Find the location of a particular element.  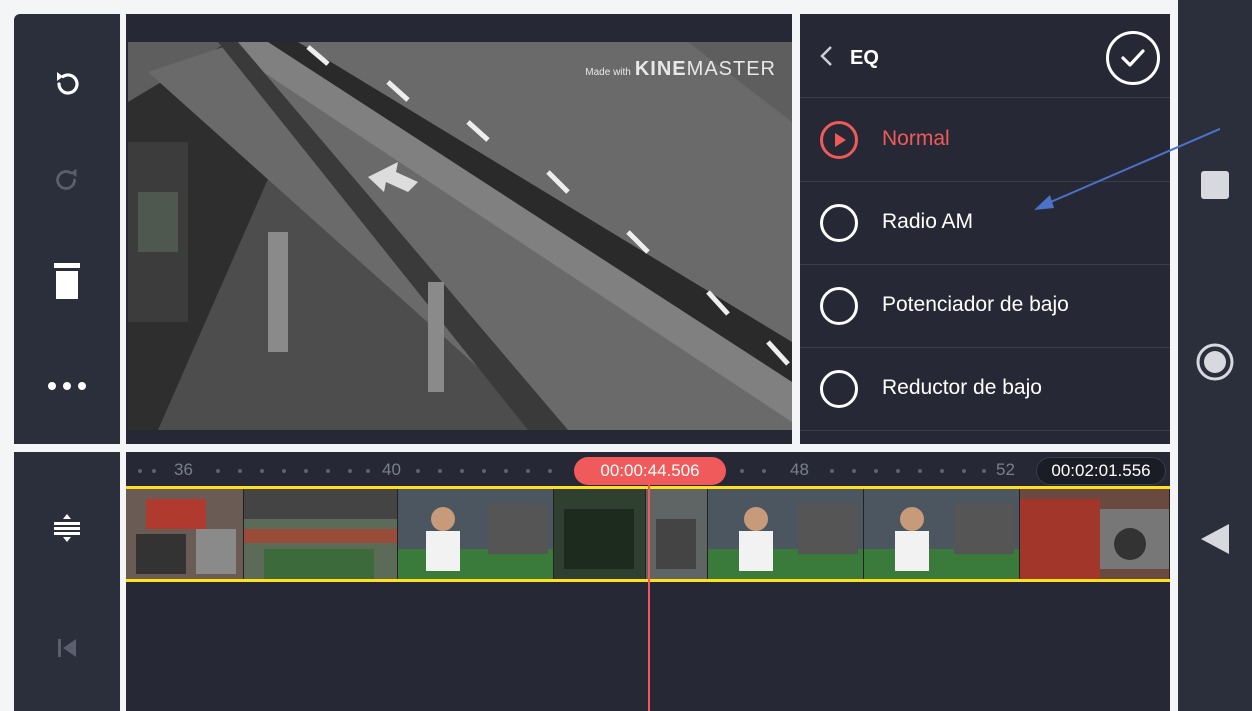

play-icon is located at coordinates (840, 140).